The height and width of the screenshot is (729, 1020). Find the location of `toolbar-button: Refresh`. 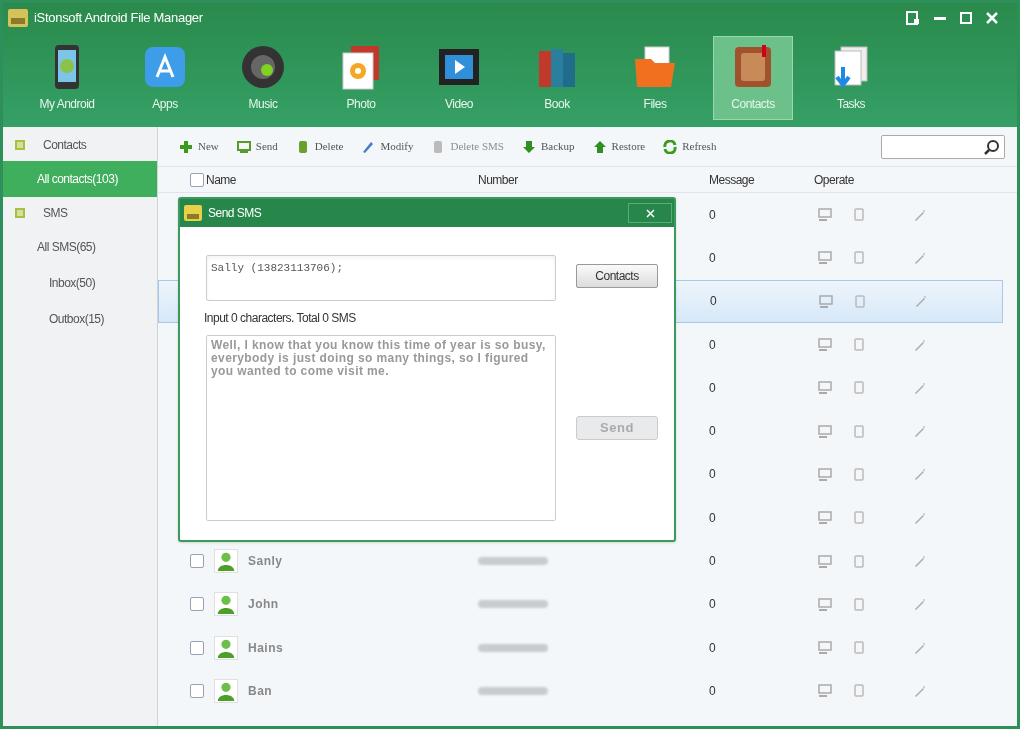

toolbar-button: Refresh is located at coordinates (690, 146).